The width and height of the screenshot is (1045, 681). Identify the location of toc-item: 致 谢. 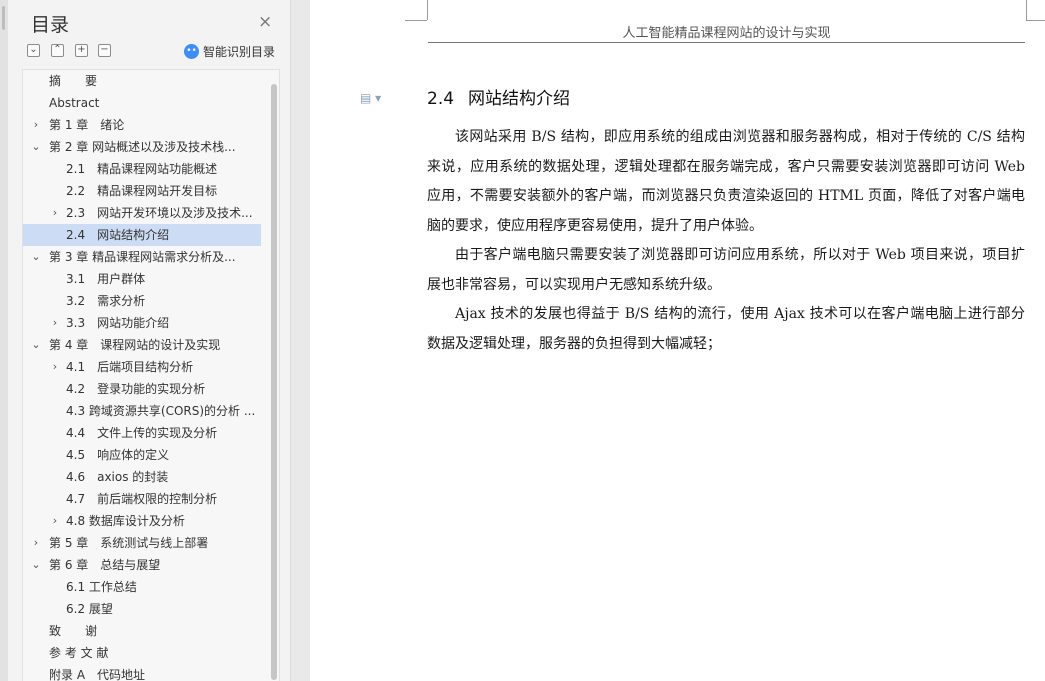
(142, 631).